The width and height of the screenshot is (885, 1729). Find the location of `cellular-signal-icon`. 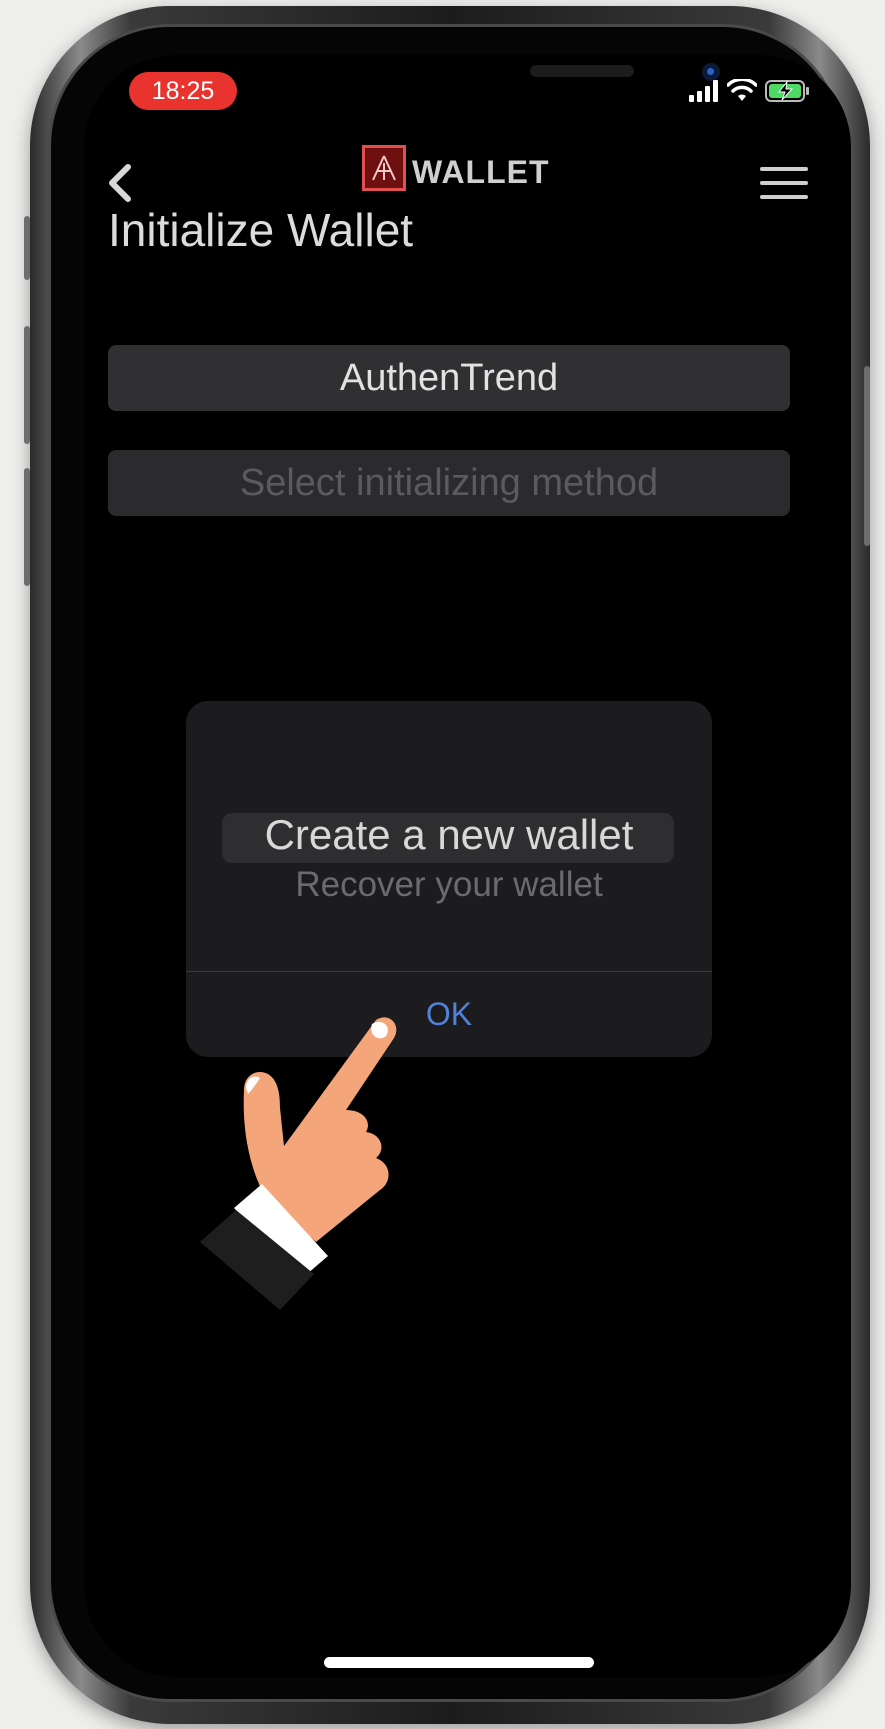

cellular-signal-icon is located at coordinates (704, 93).